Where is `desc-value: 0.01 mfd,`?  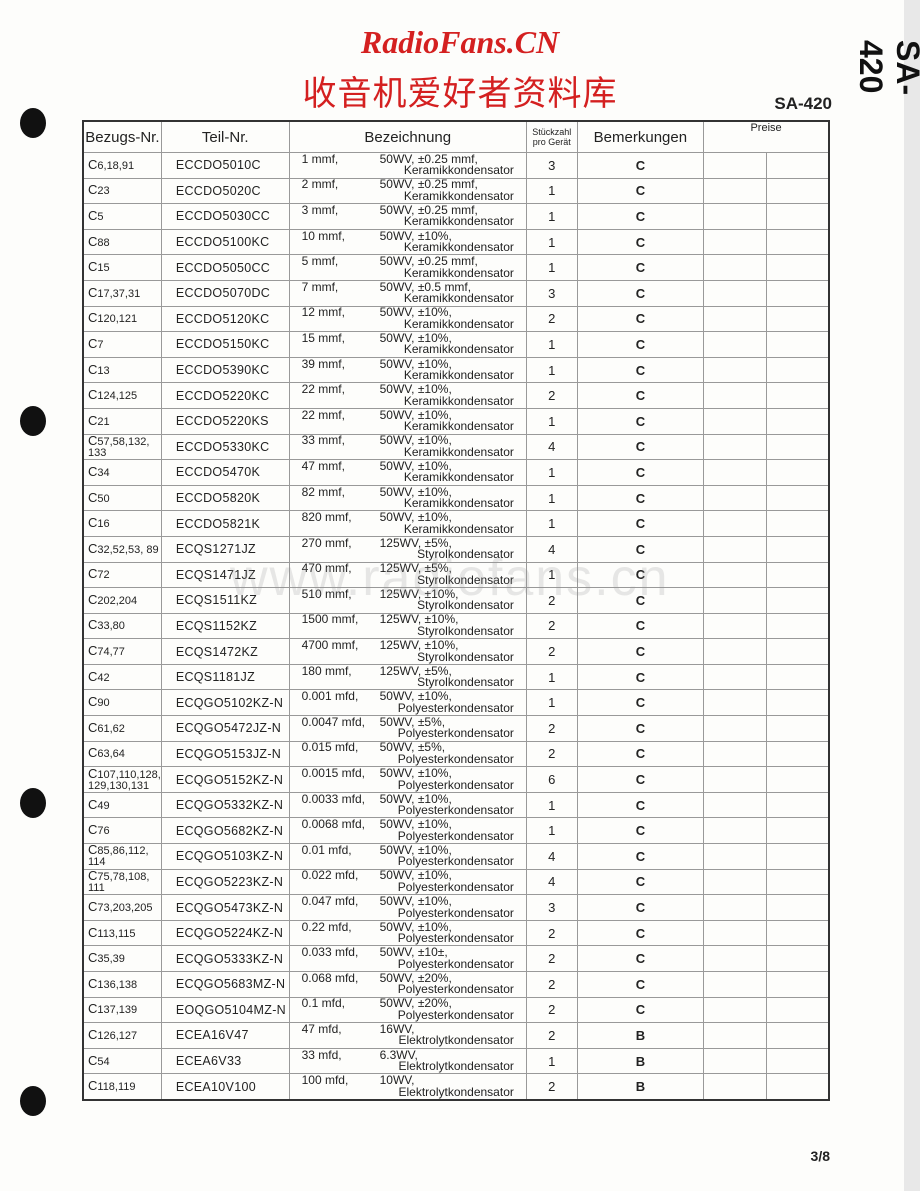
desc-value: 0.01 mfd, is located at coordinates (326, 849).